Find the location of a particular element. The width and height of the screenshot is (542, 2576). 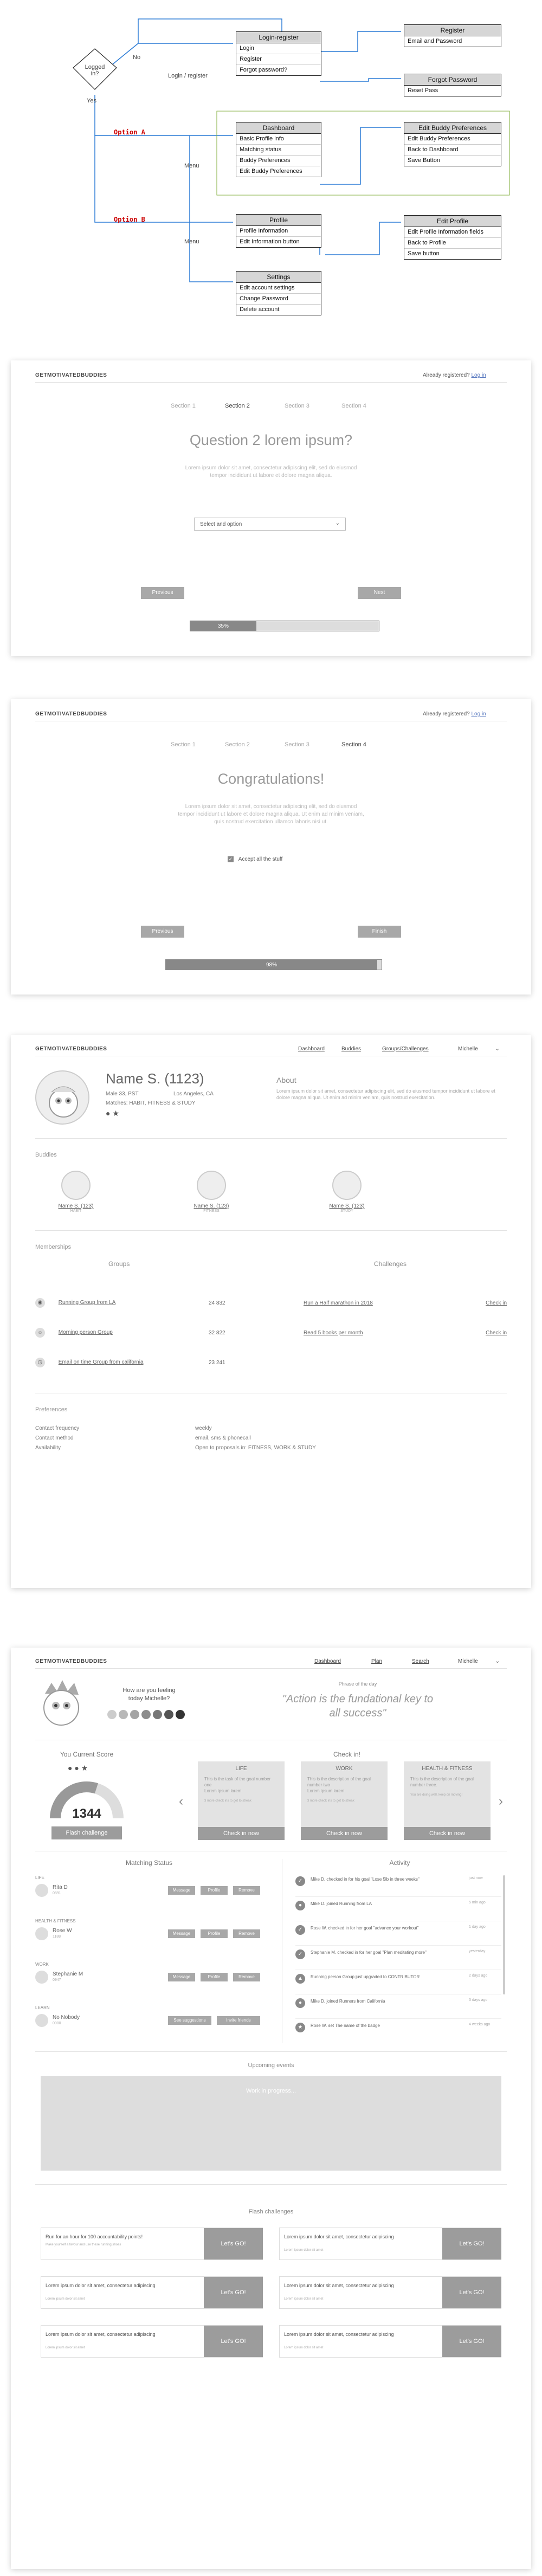

circle-badge-icon: ● is located at coordinates (76, 1768).